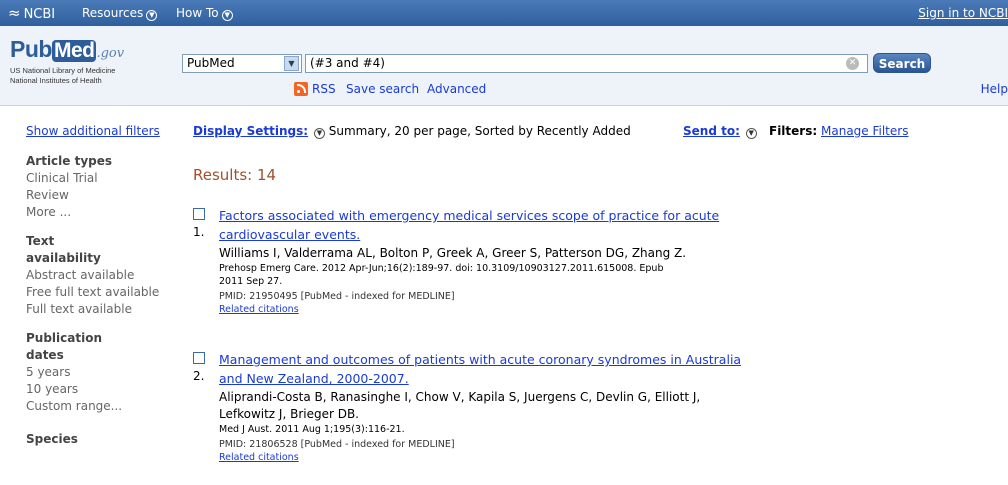 This screenshot has width=1008, height=485. I want to click on display-settings-link: Display Settings:, so click(250, 131).